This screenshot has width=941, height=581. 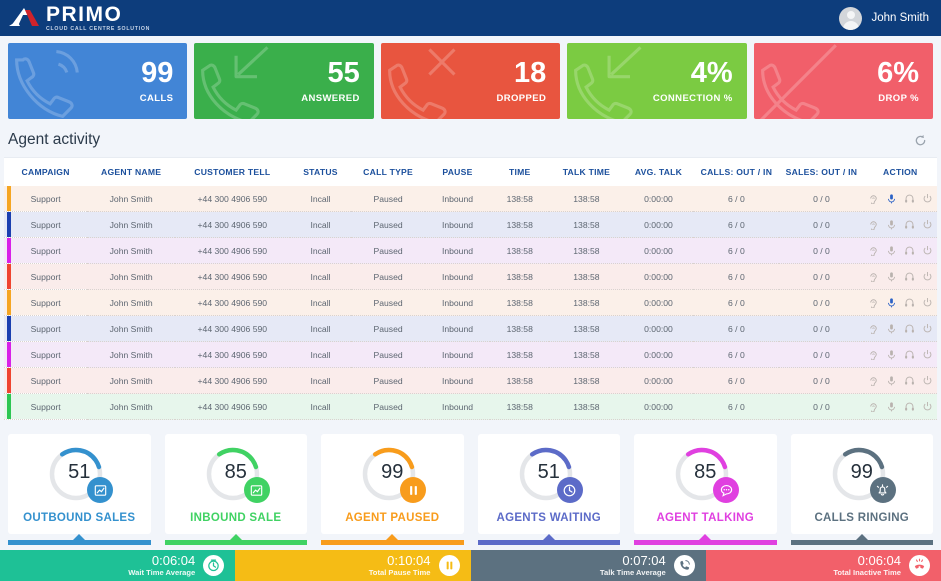 I want to click on column-header-time: TIME, so click(x=520, y=172).